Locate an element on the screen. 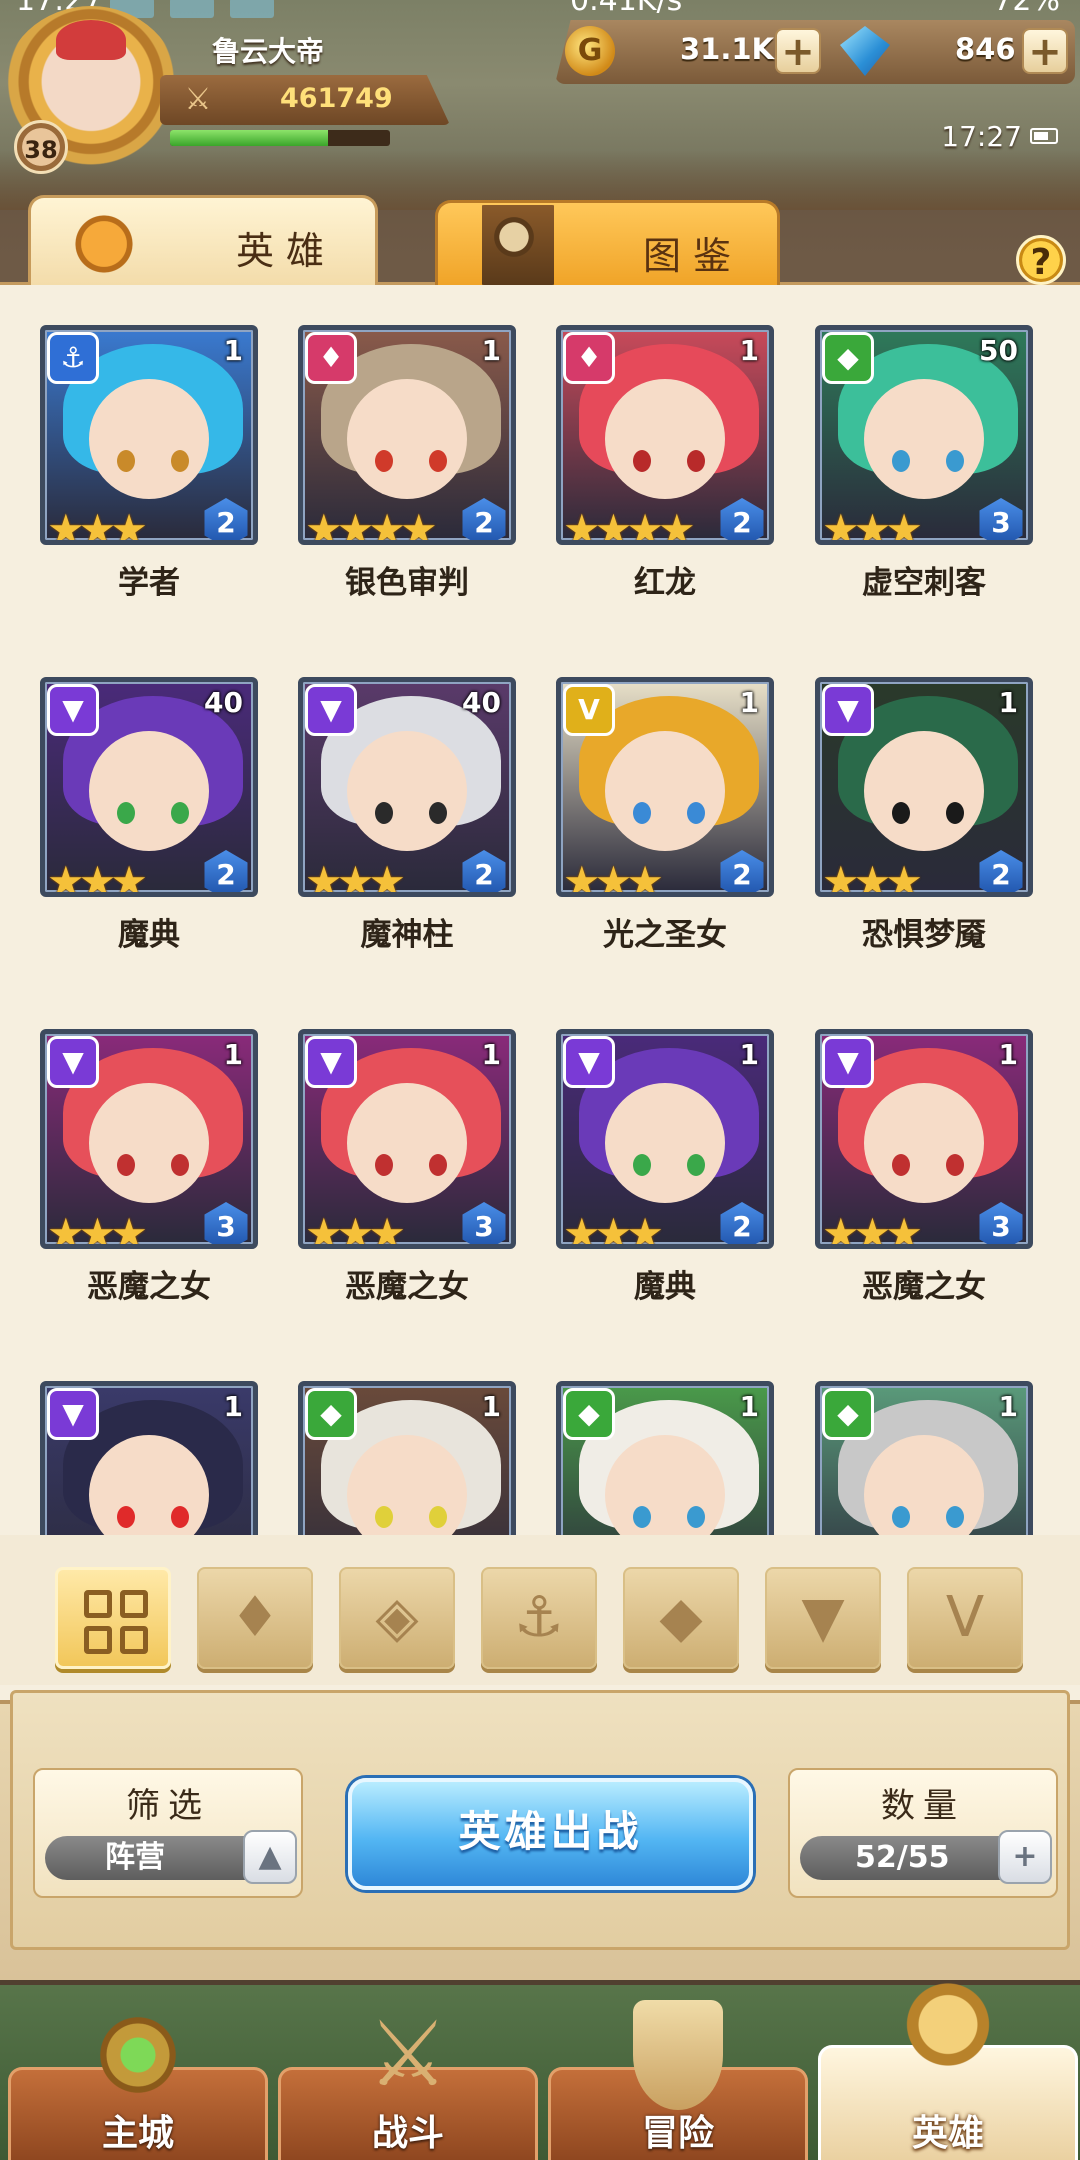  add-gem-button: + is located at coordinates (1045, 51).